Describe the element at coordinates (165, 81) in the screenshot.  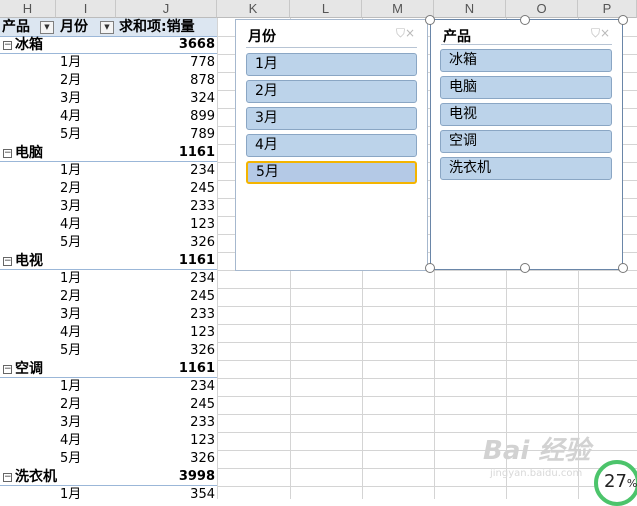
I see `pivot-row-value: 878` at that location.